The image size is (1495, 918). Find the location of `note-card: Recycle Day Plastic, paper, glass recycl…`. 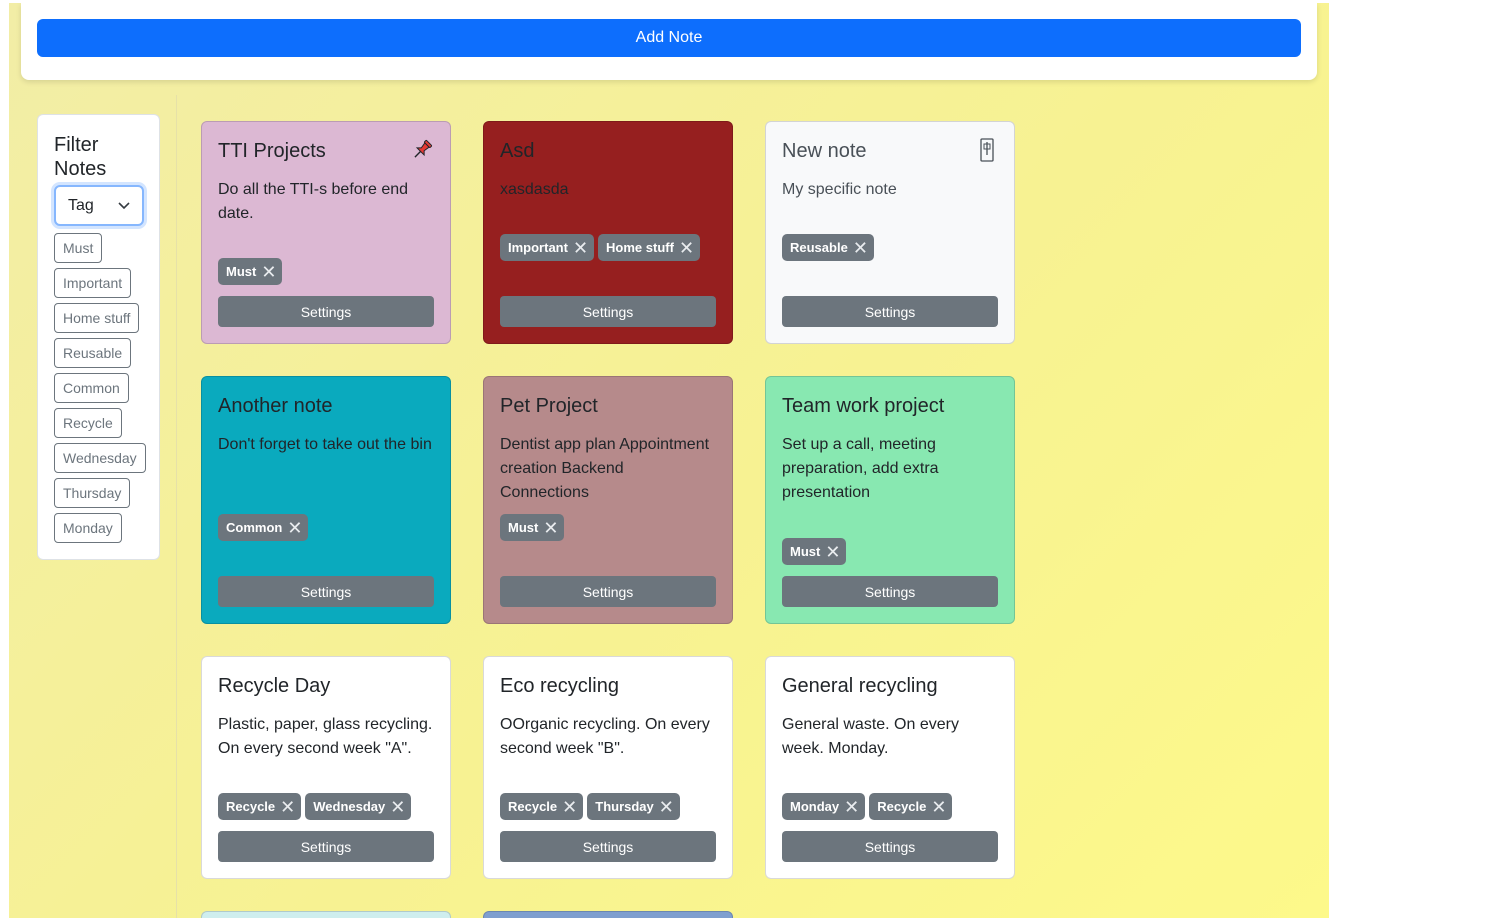

note-card: Recycle Day Plastic, paper, glass recycl… is located at coordinates (326, 767).